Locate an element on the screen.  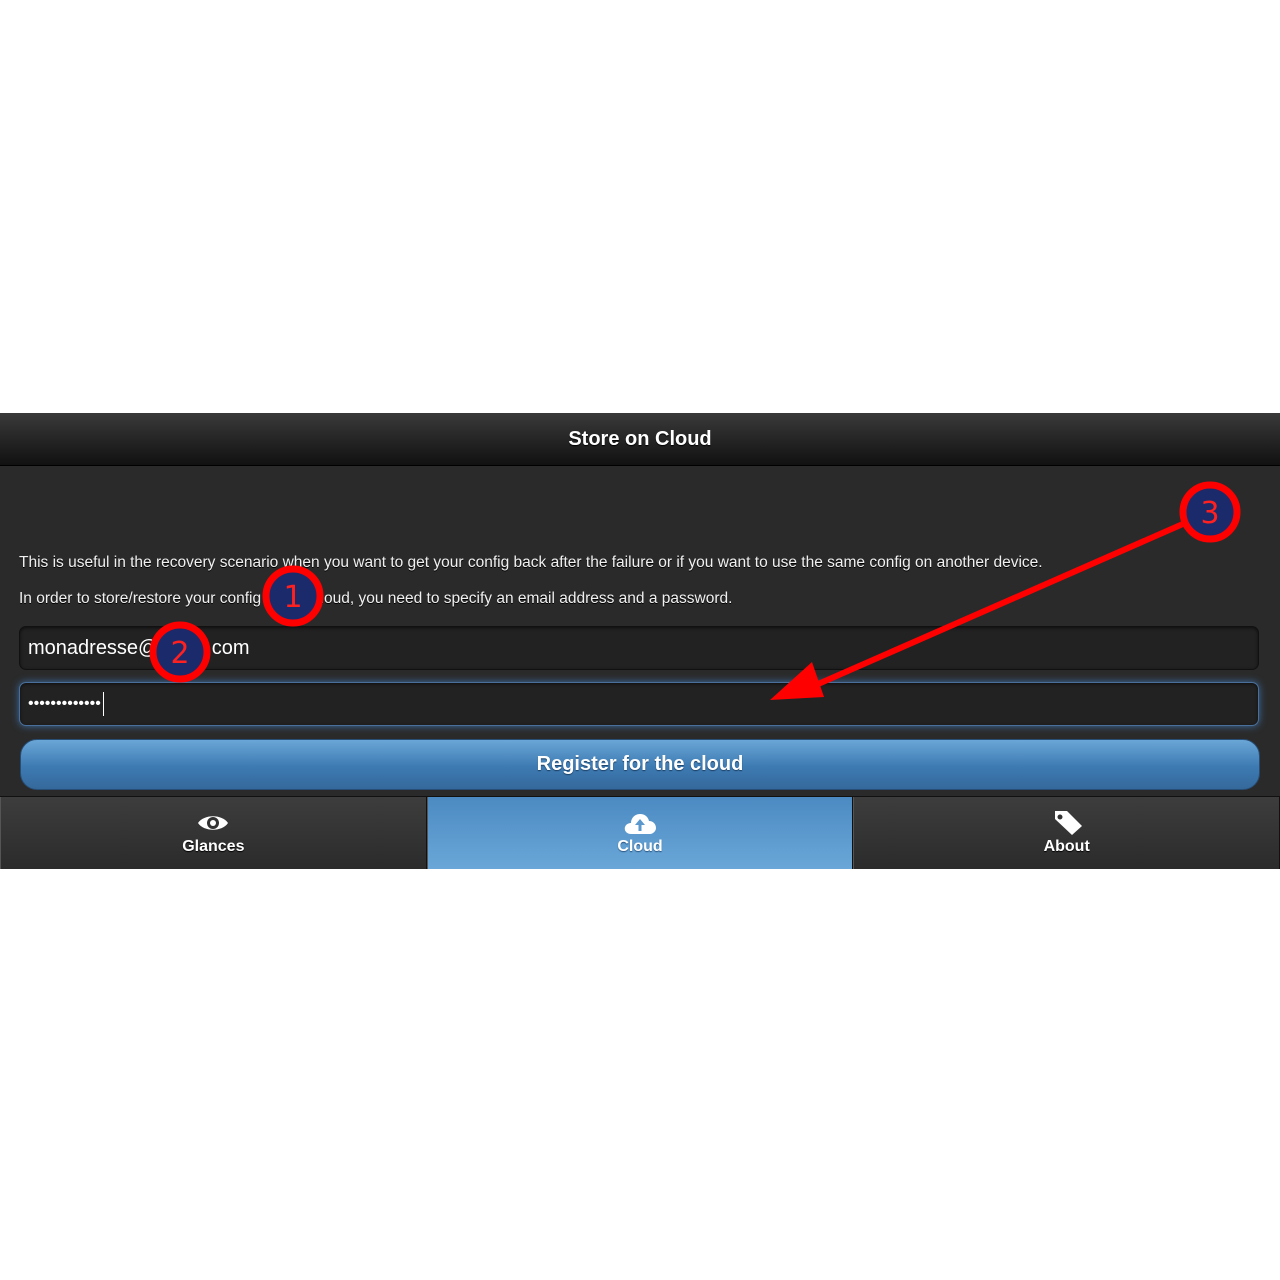
email-field: monadresse@gmail.com is located at coordinates (639, 648).